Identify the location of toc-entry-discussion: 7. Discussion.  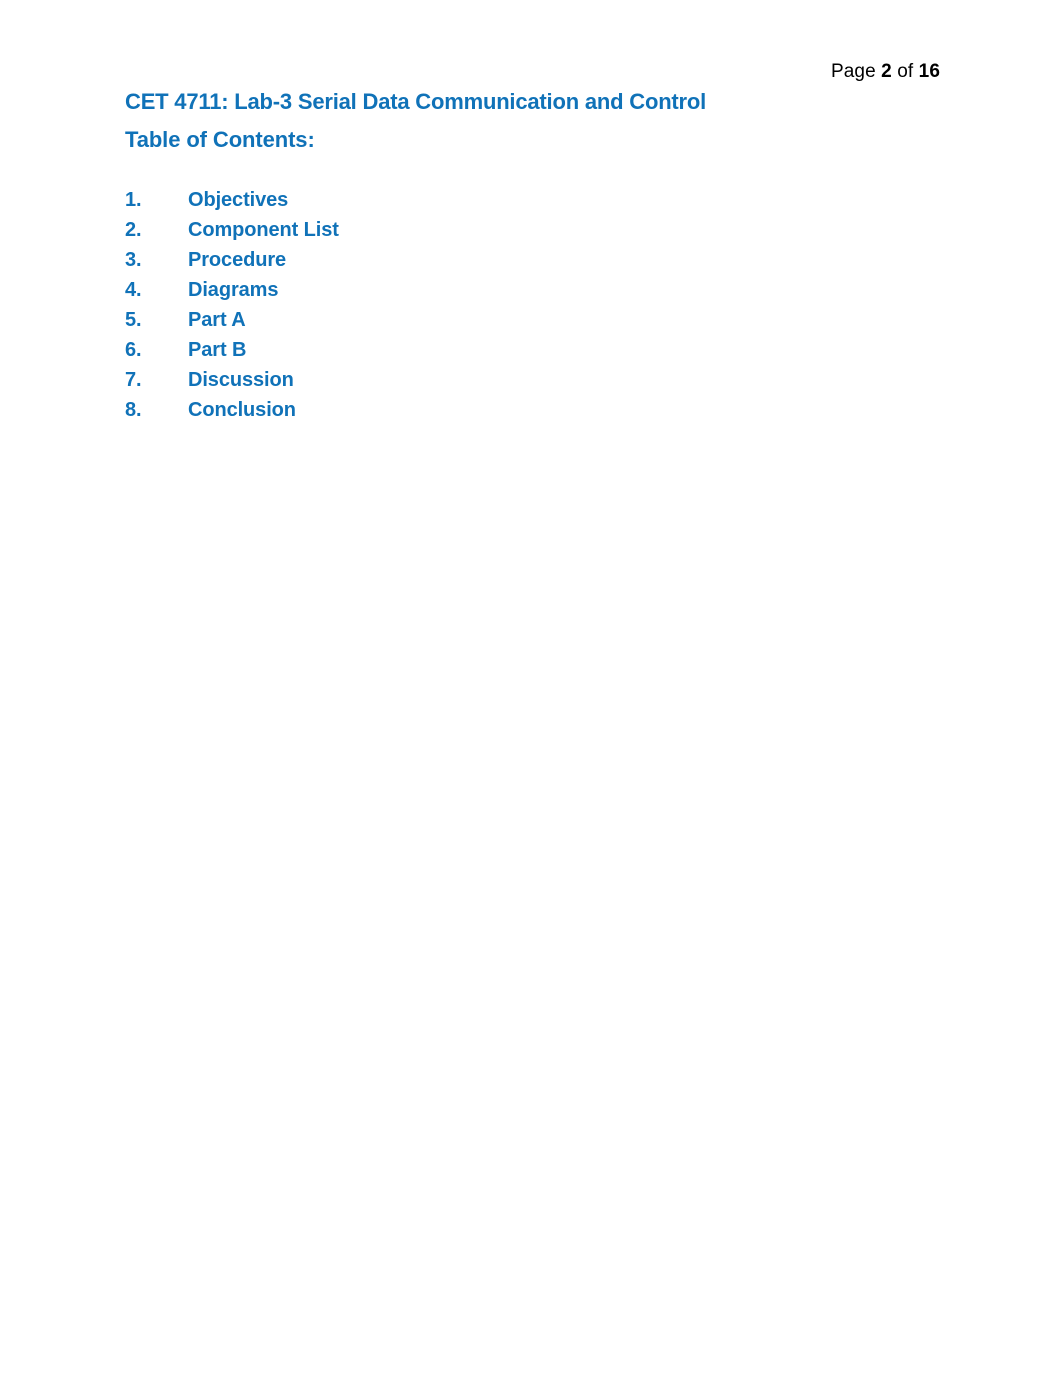
(533, 380).